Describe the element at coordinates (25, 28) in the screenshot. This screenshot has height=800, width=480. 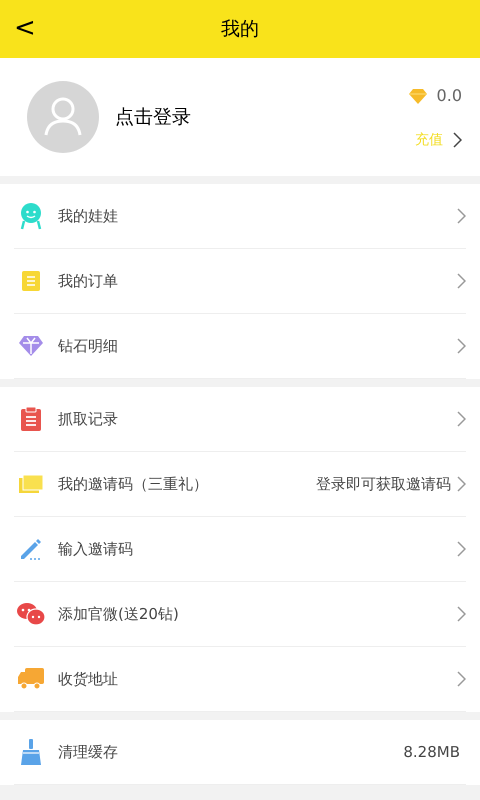
I see `back-button: <` at that location.